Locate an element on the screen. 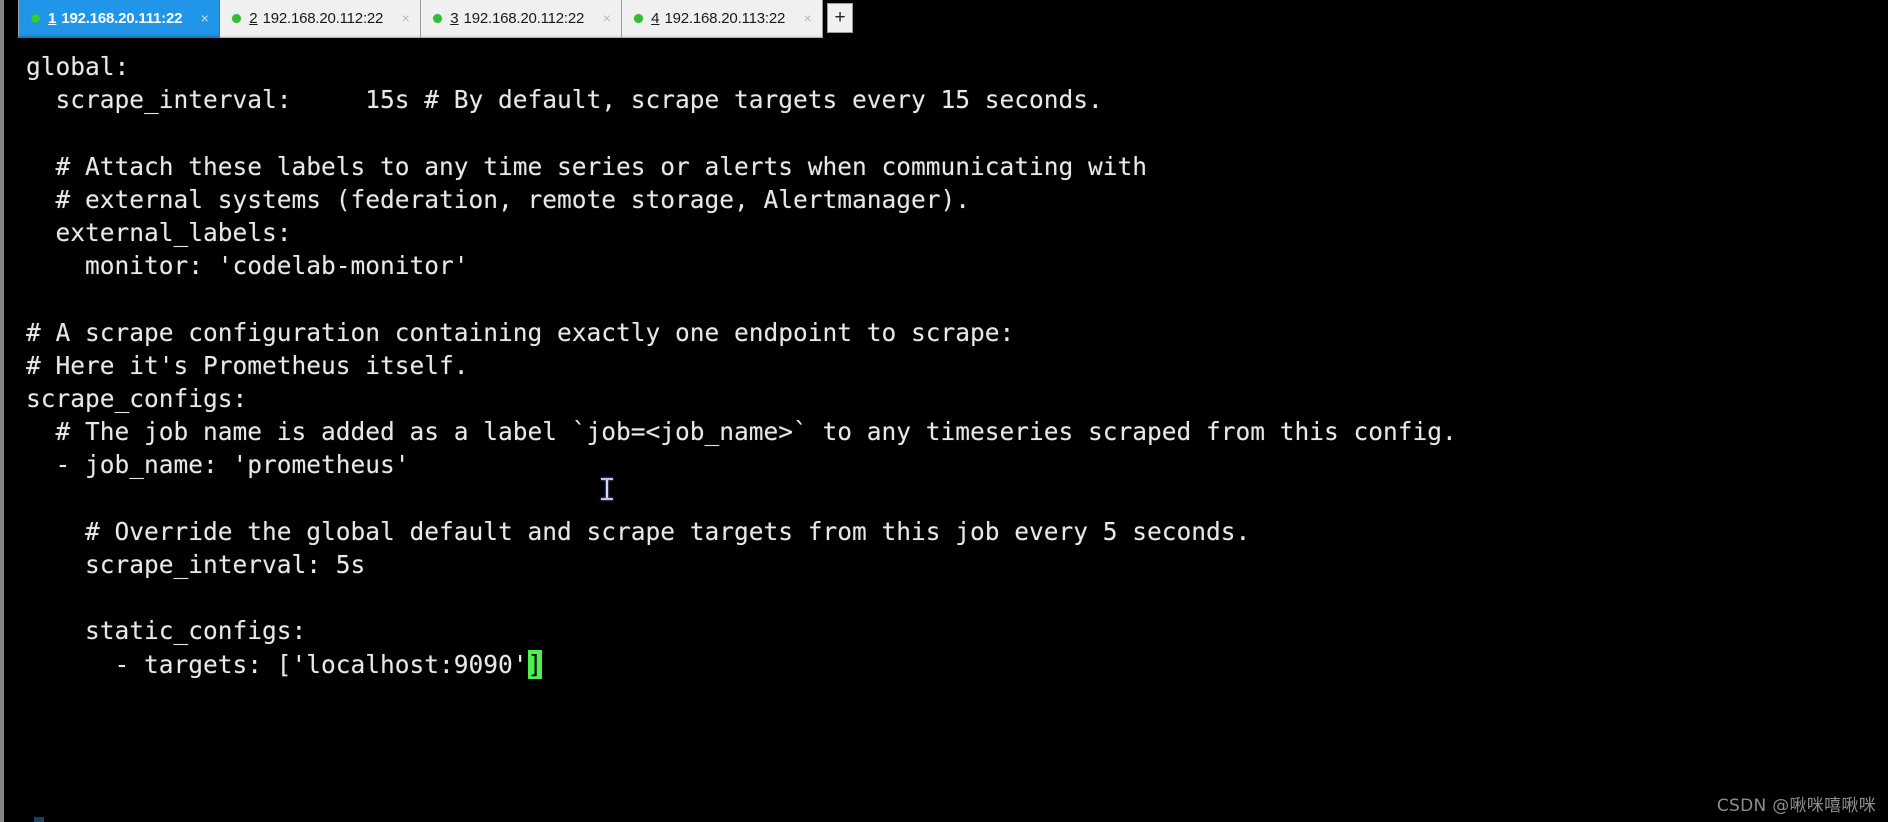 This screenshot has height=822, width=1888. session-tab-4: 4 192.168.20.113:22 × is located at coordinates (723, 19).